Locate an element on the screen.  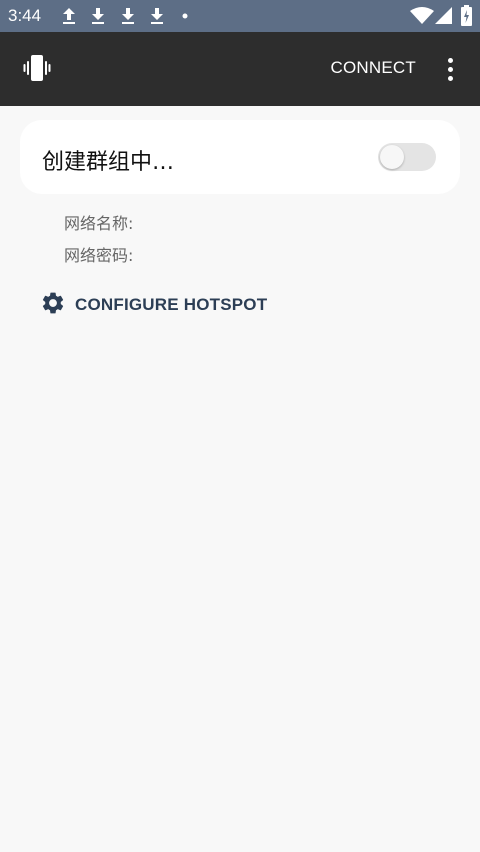
signal-icon is located at coordinates (444, 16).